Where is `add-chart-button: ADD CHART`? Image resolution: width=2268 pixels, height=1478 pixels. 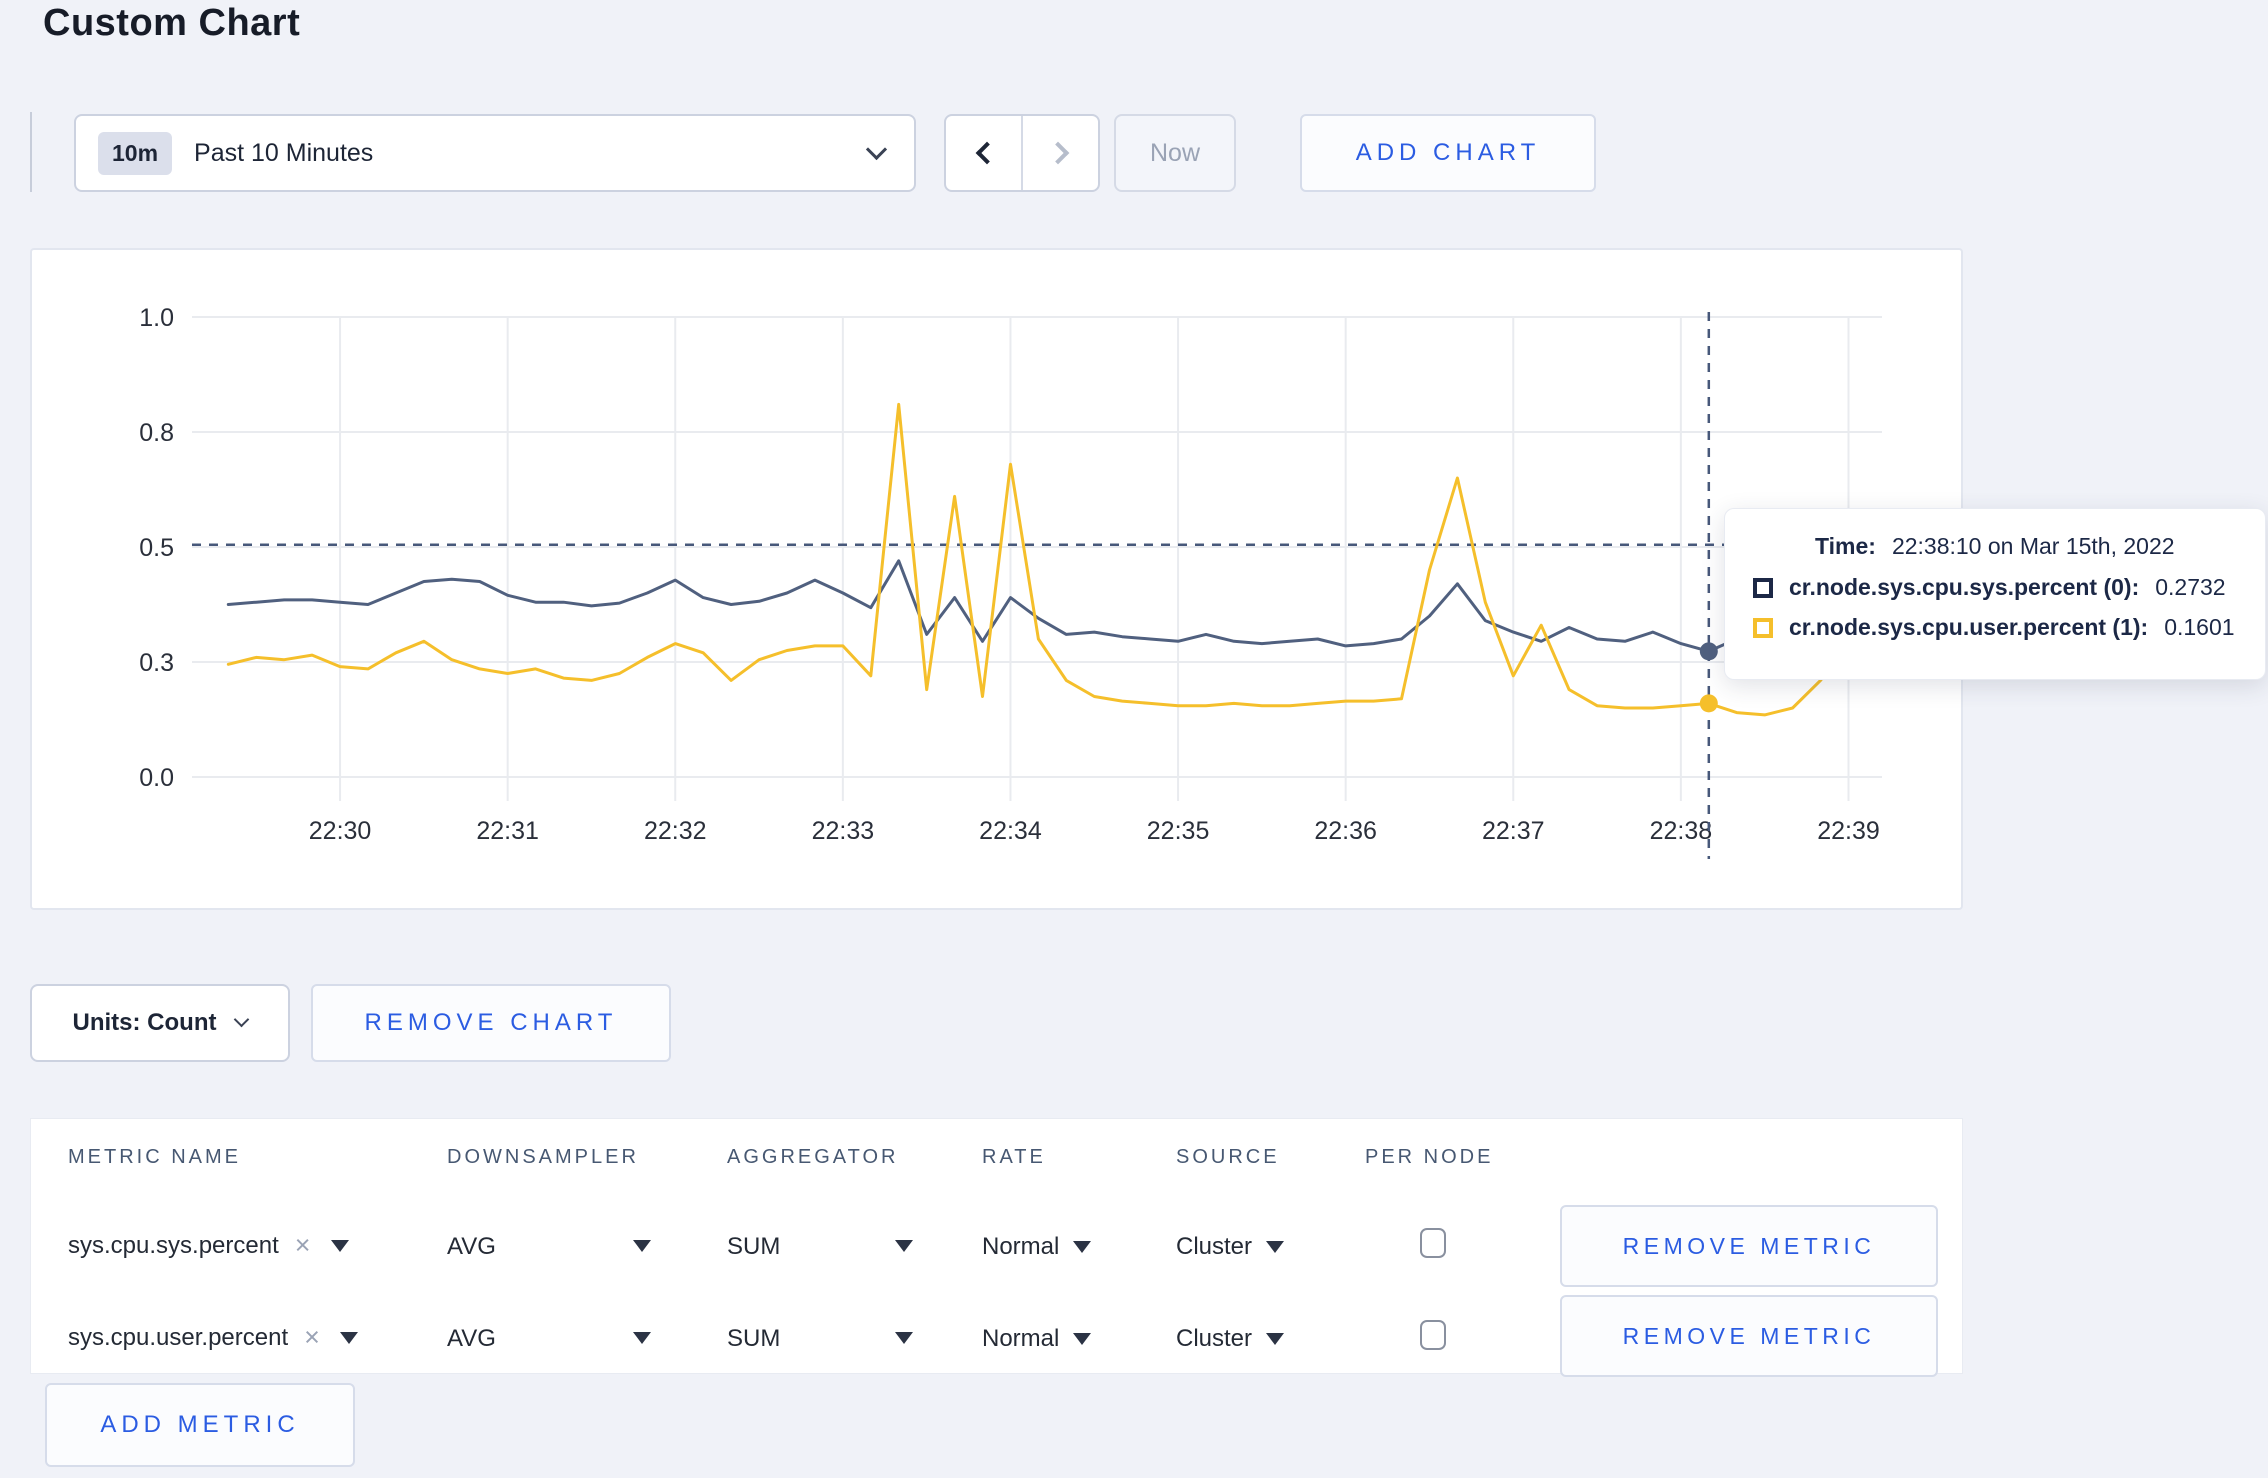
add-chart-button: ADD CHART is located at coordinates (1448, 153).